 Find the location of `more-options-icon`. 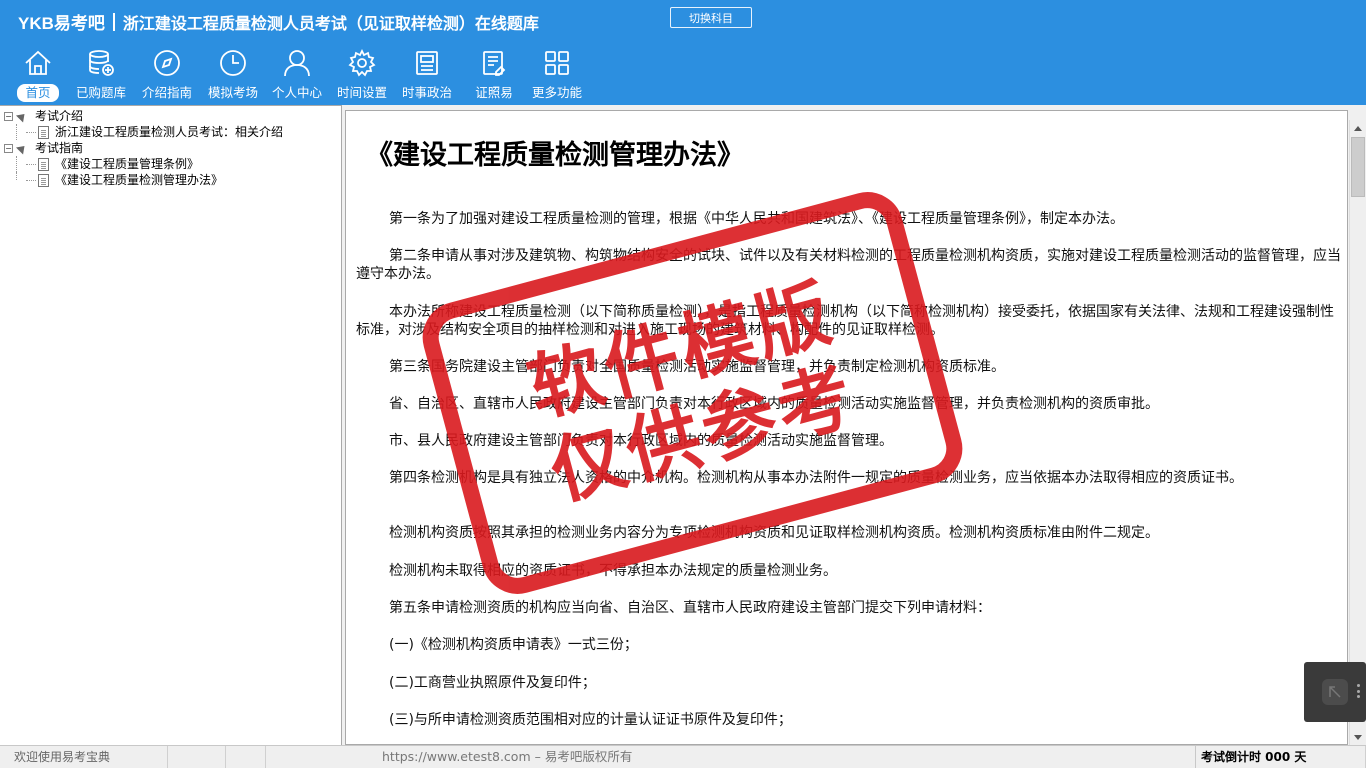

more-options-icon is located at coordinates (1358, 691).